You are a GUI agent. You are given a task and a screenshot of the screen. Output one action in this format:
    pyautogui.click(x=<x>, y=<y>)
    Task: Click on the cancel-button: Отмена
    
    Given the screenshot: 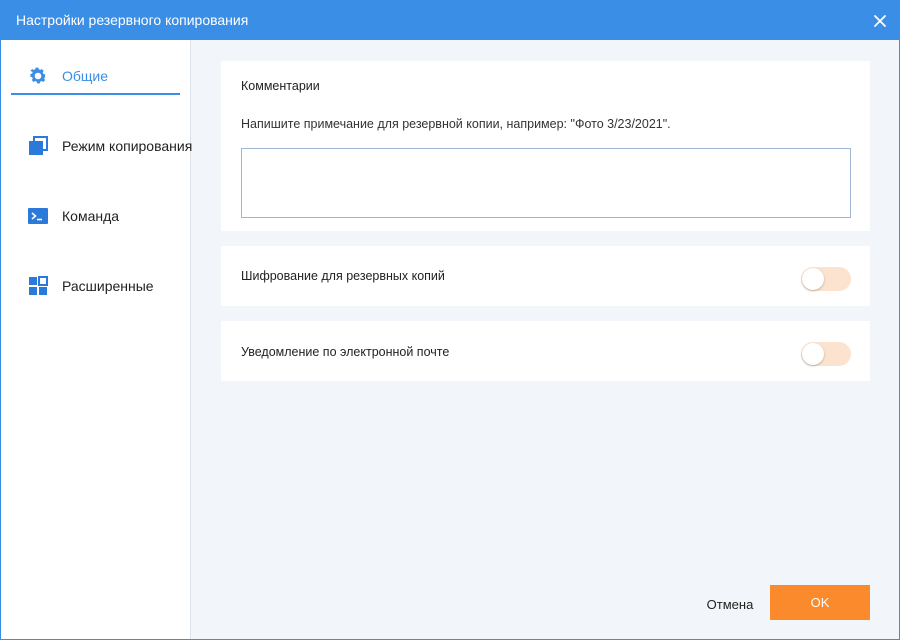 What is the action you would take?
    pyautogui.click(x=730, y=604)
    